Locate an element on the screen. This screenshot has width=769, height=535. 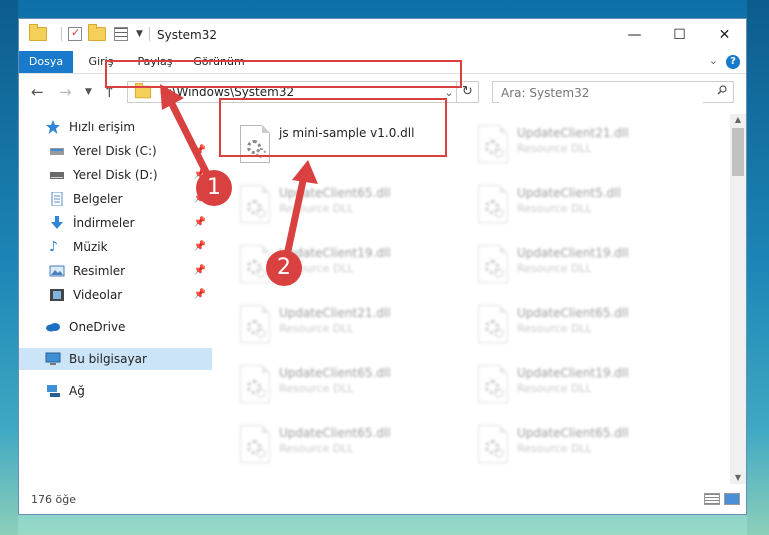
customize-toolbar-icon is located at coordinates (121, 34).